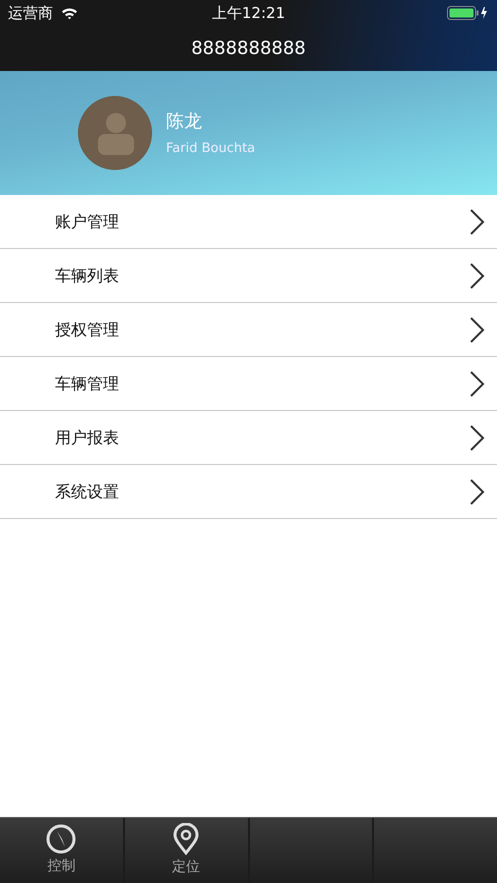  Describe the element at coordinates (211, 149) in the screenshot. I see `user-subtitle: Farid Bouchta` at that location.